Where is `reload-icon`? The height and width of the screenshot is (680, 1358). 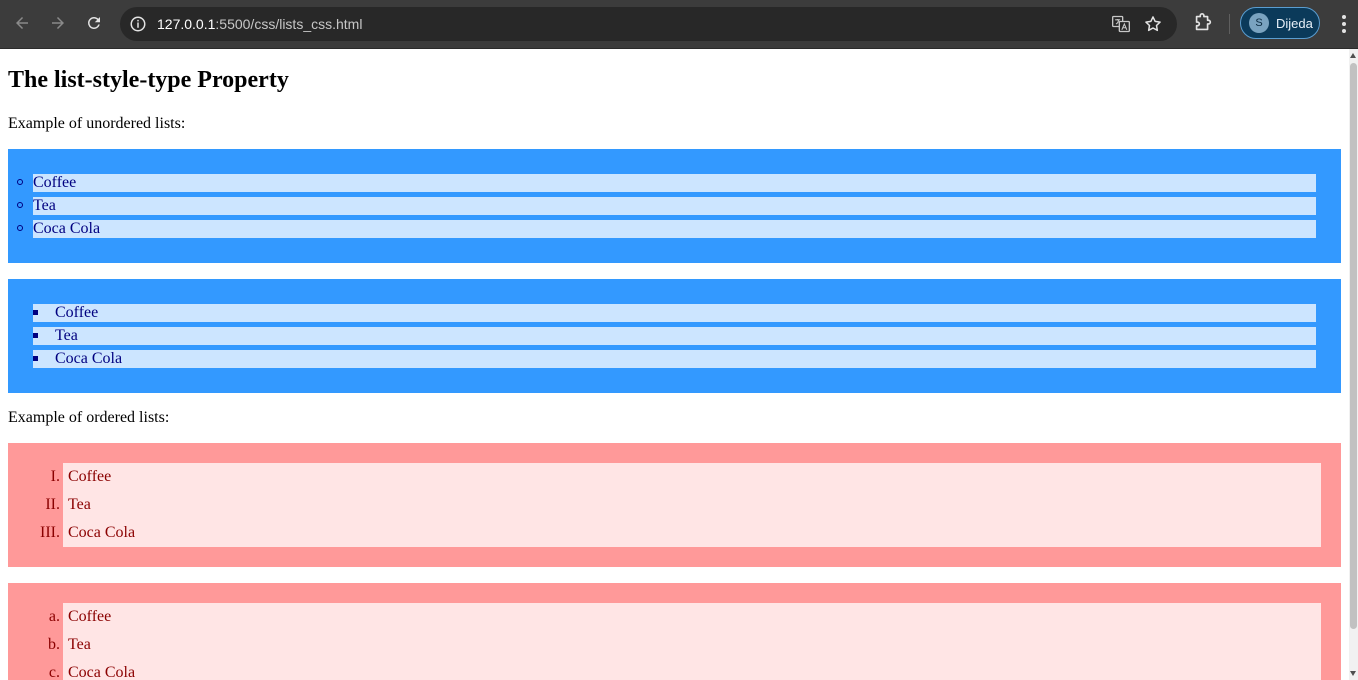
reload-icon is located at coordinates (93, 22).